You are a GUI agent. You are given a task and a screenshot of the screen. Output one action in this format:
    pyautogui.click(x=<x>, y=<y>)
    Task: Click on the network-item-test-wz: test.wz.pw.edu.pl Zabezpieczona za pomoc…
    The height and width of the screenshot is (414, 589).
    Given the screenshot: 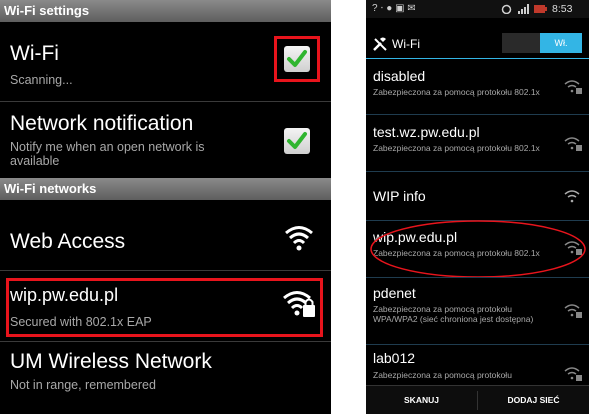 What is the action you would take?
    pyautogui.click(x=477, y=143)
    